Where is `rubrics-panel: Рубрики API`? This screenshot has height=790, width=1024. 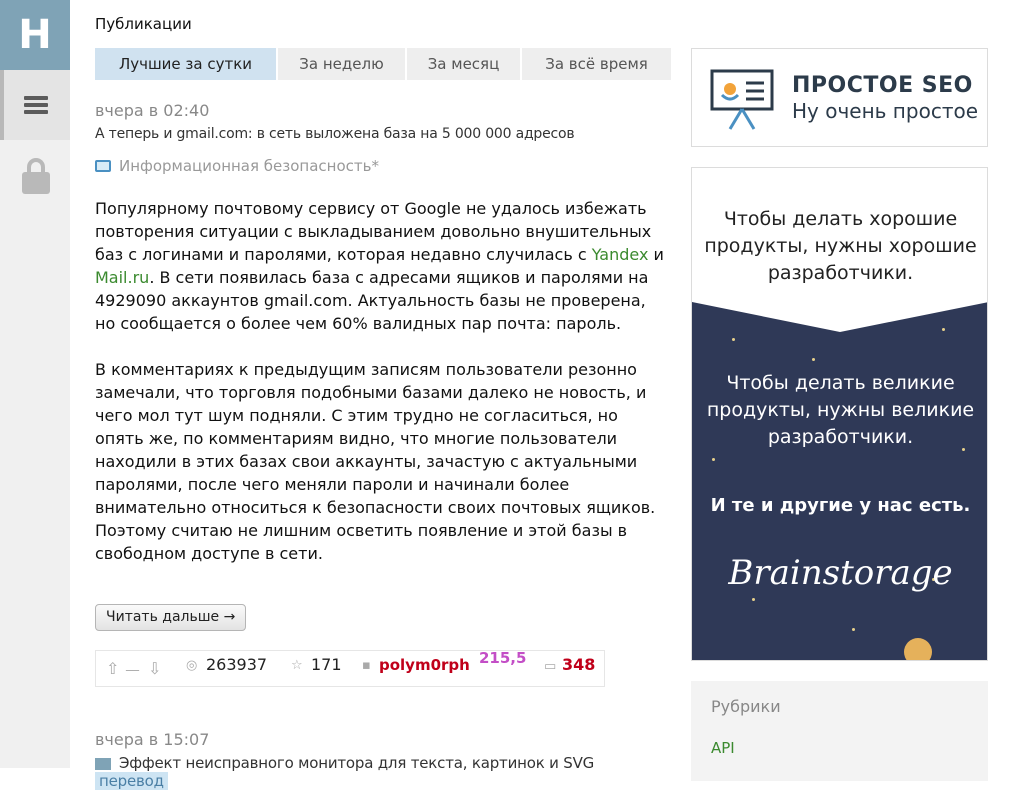 rubrics-panel: Рубрики API is located at coordinates (839, 731).